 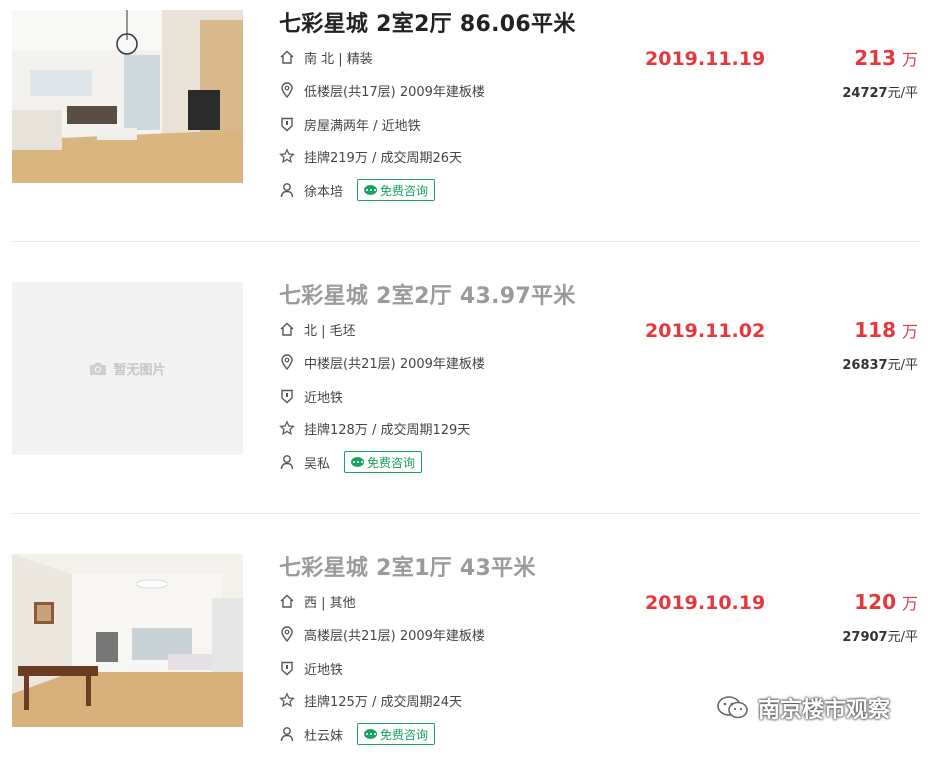 What do you see at coordinates (875, 330) in the screenshot?
I see `total-price-value: 118` at bounding box center [875, 330].